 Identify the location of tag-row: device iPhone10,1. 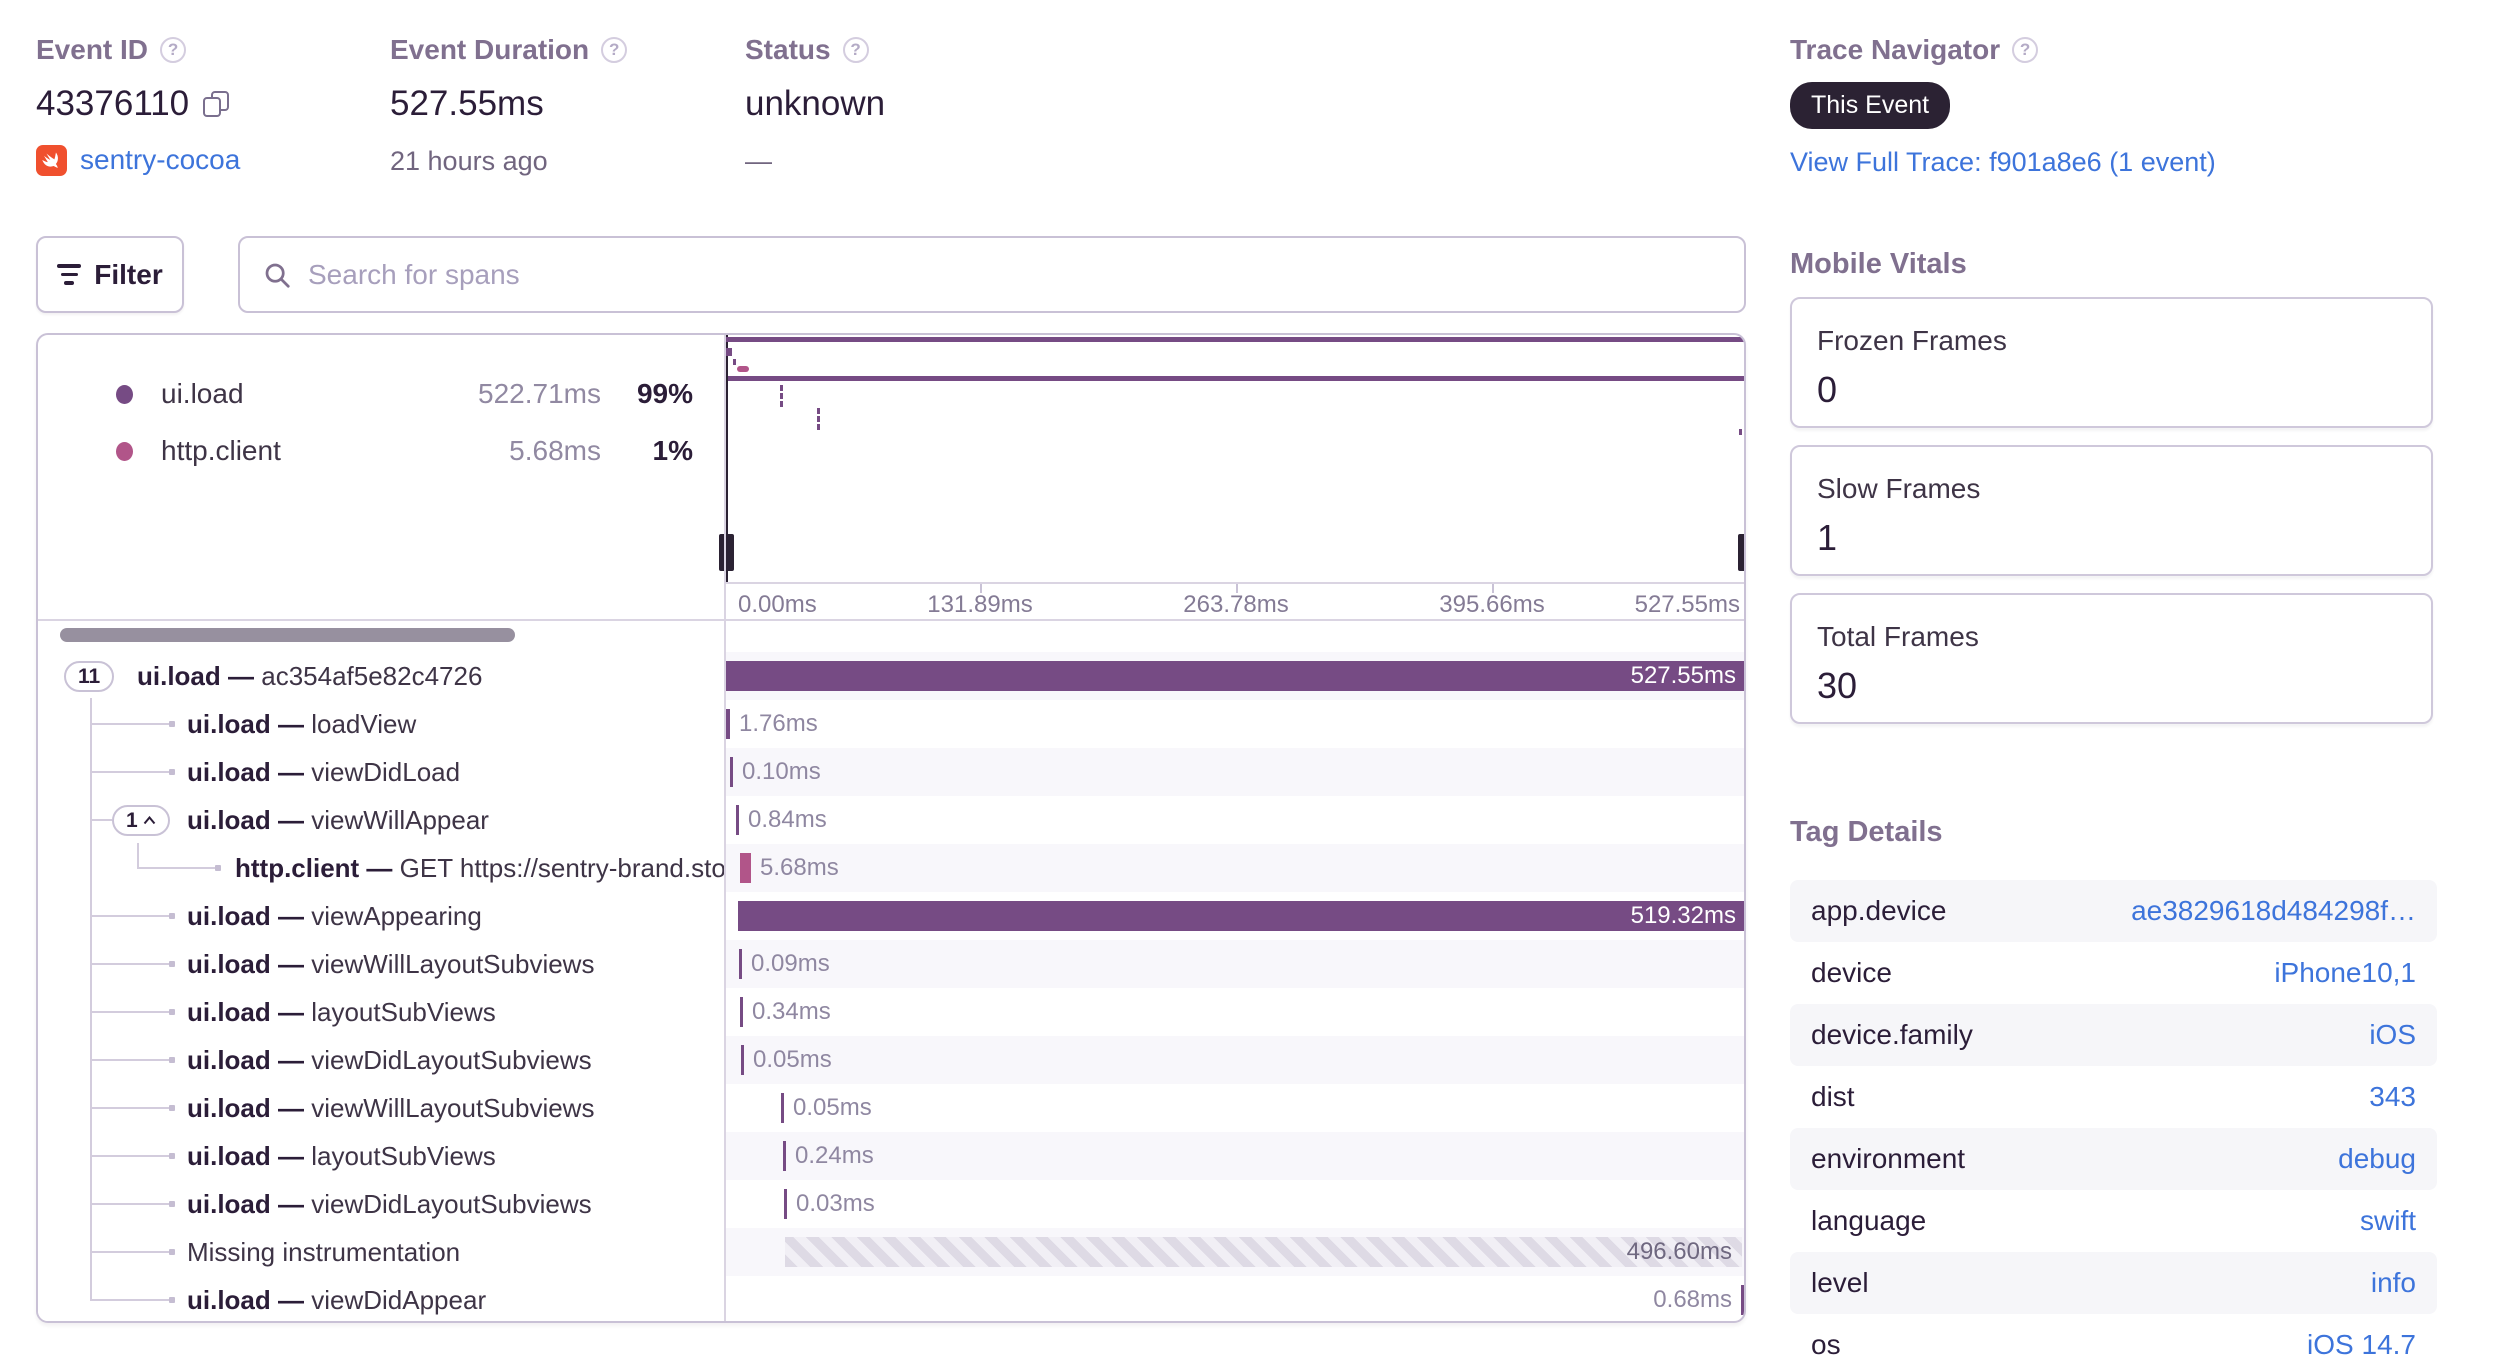
(2113, 973).